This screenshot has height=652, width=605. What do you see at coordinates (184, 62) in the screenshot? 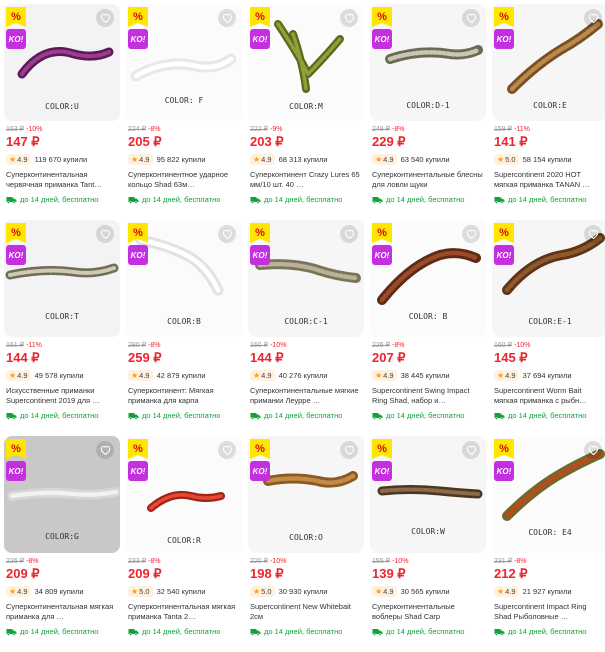
I see `product-image: COLOR: F % KO!` at bounding box center [184, 62].